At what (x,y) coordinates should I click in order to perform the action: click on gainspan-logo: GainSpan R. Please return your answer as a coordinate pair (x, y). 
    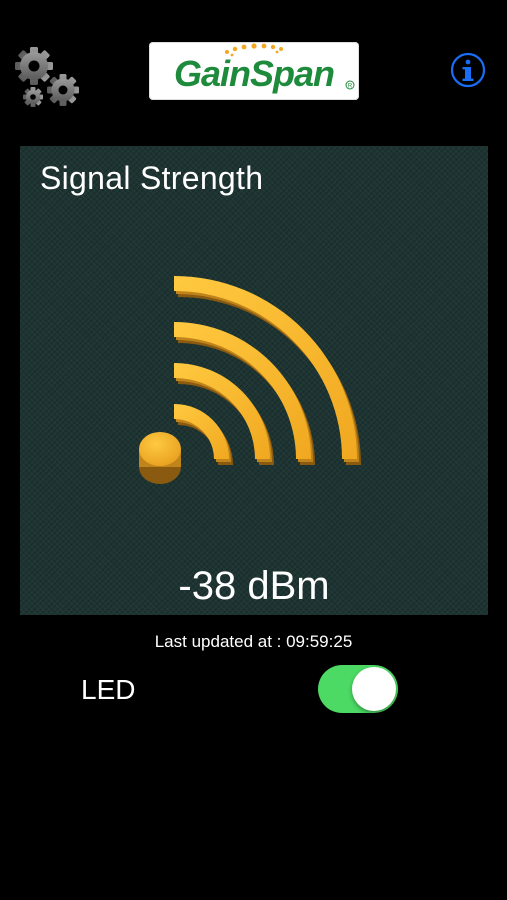
    Looking at the image, I should click on (254, 71).